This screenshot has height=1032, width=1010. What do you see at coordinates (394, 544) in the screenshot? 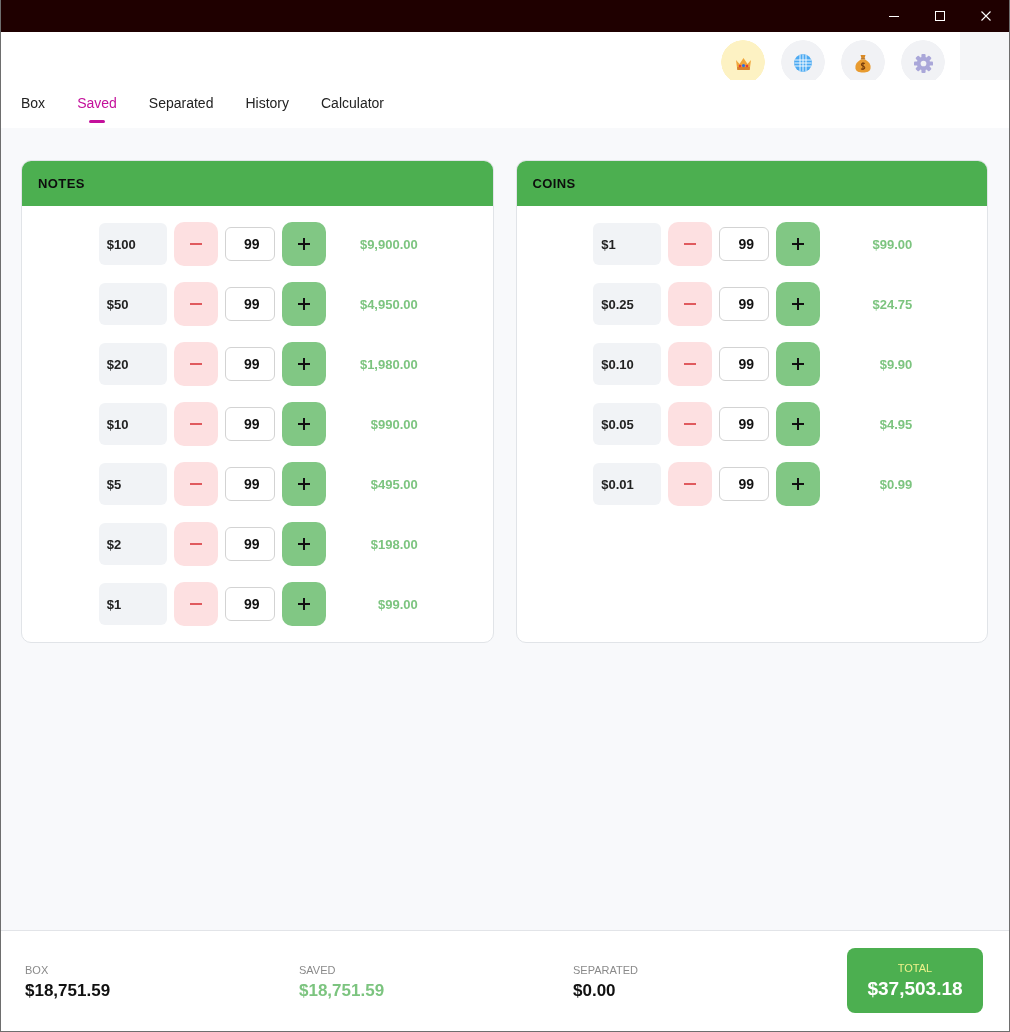
I see `amount-text: $198.00` at bounding box center [394, 544].